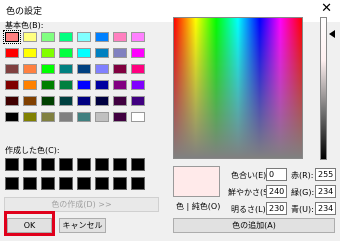 The width and height of the screenshot is (340, 241). Describe the element at coordinates (24, 12) in the screenshot. I see `window-title: 色の設定` at that location.